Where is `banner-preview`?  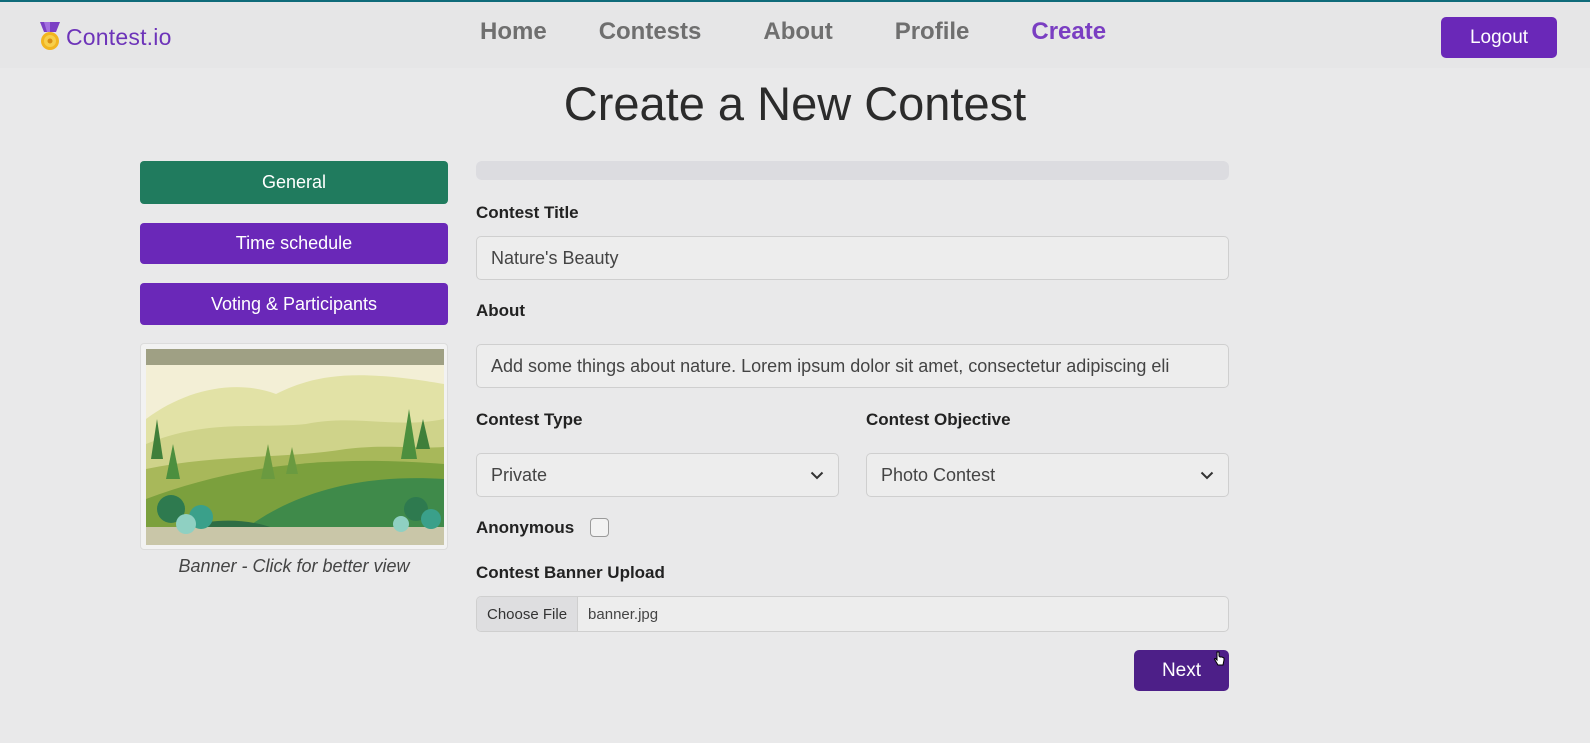
banner-preview is located at coordinates (294, 446).